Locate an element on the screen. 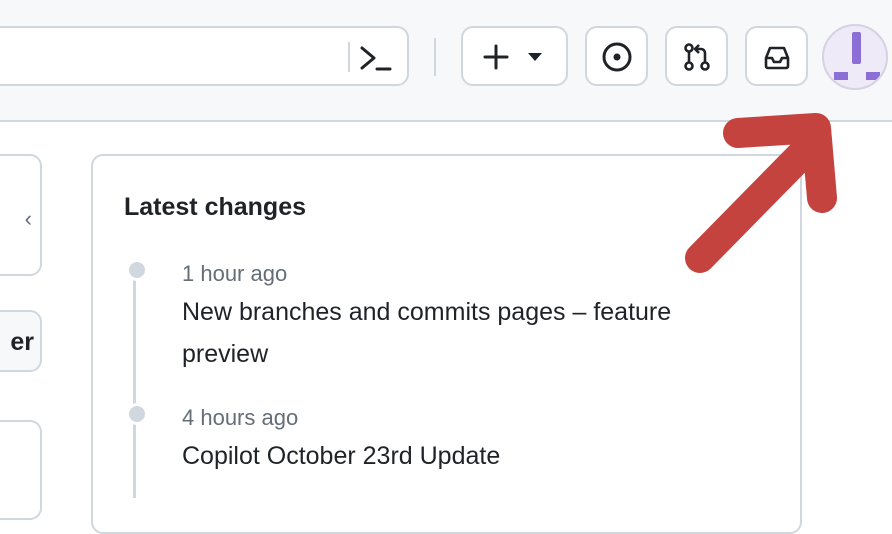  timeline-line is located at coordinates (134, 384).